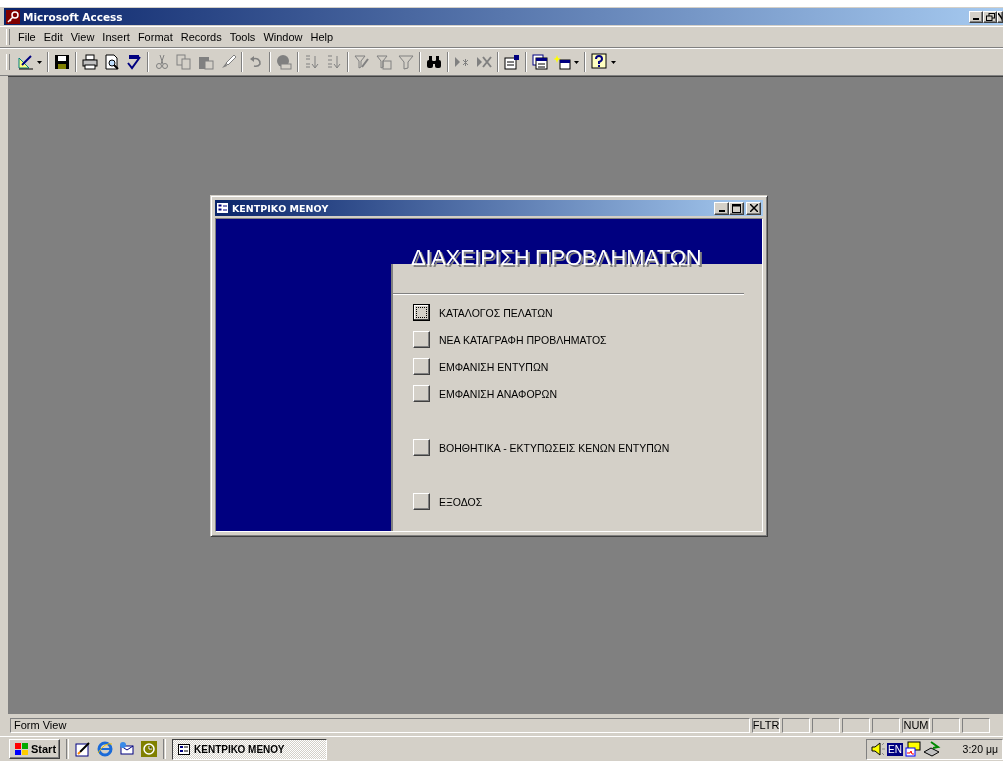 The width and height of the screenshot is (1003, 761). I want to click on scissors-icon, so click(162, 62).